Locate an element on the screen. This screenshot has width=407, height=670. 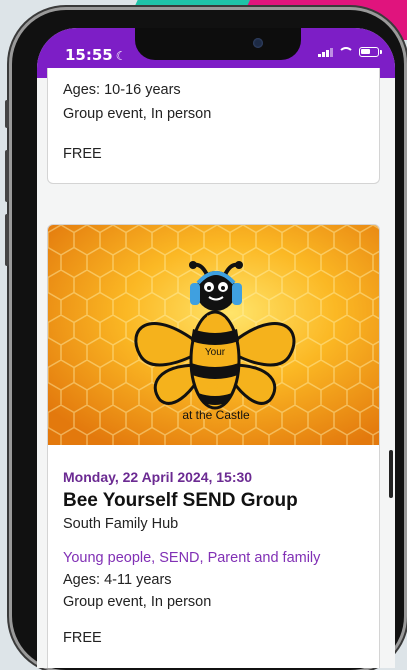
mute-switch is located at coordinates (7, 114).